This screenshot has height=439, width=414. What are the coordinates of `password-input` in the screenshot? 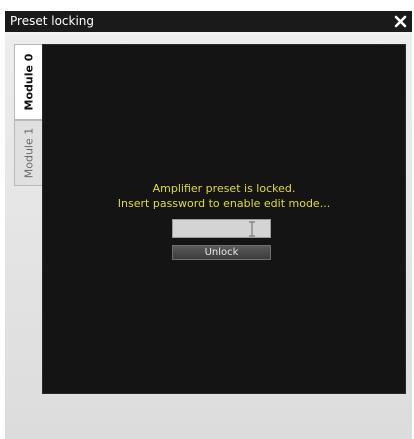 It's located at (221, 228).